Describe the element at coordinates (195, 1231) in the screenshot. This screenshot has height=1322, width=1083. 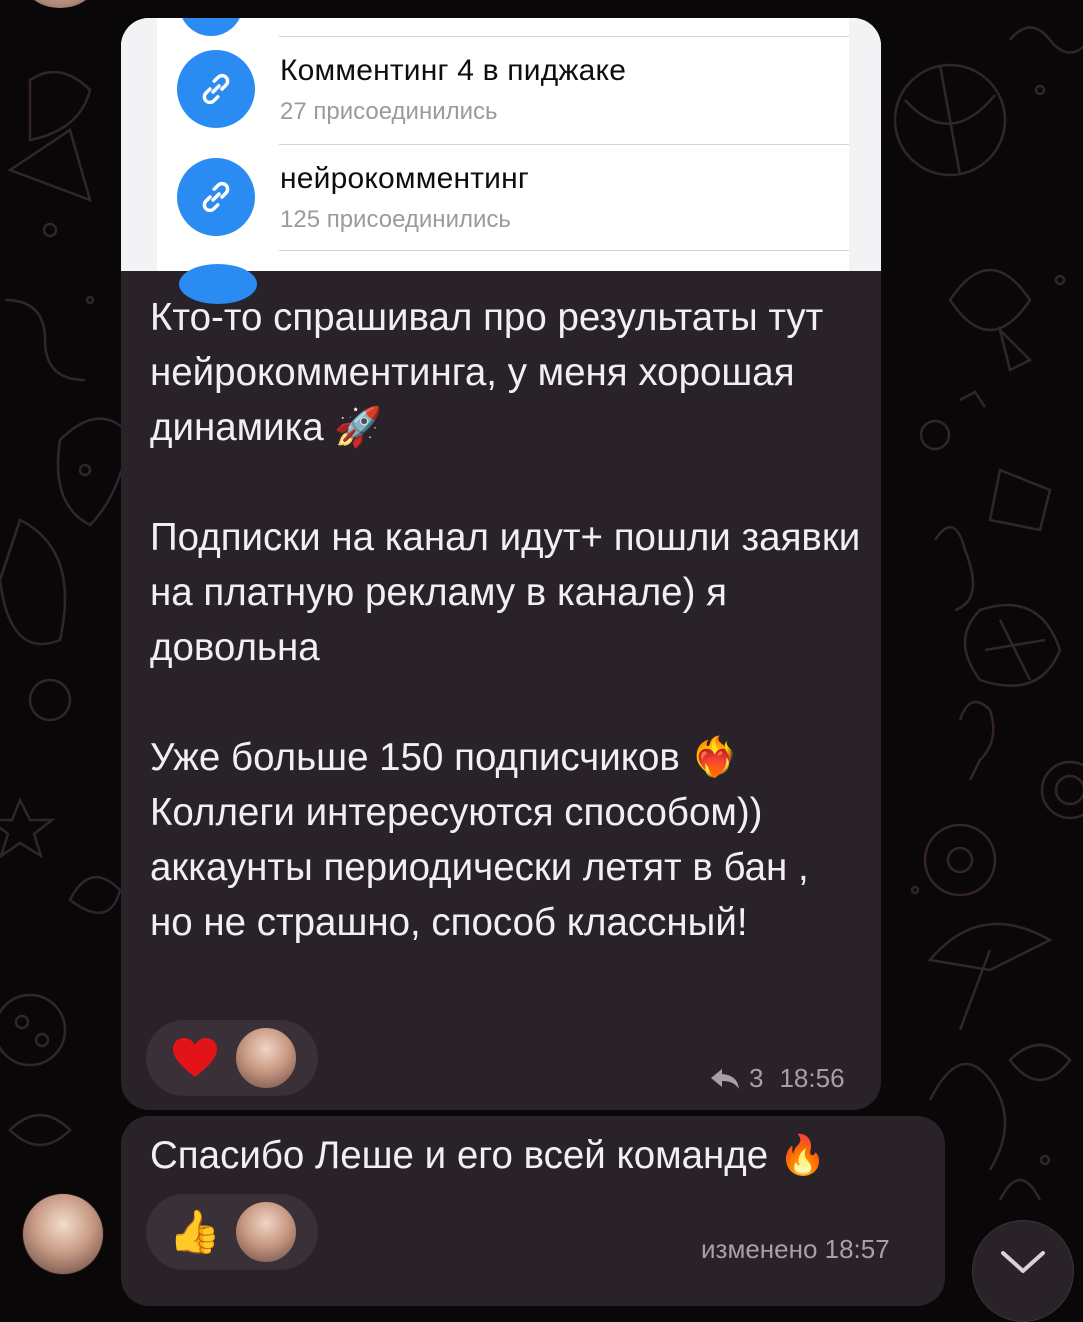
I see `thumbs-up-reaction: 👍` at that location.